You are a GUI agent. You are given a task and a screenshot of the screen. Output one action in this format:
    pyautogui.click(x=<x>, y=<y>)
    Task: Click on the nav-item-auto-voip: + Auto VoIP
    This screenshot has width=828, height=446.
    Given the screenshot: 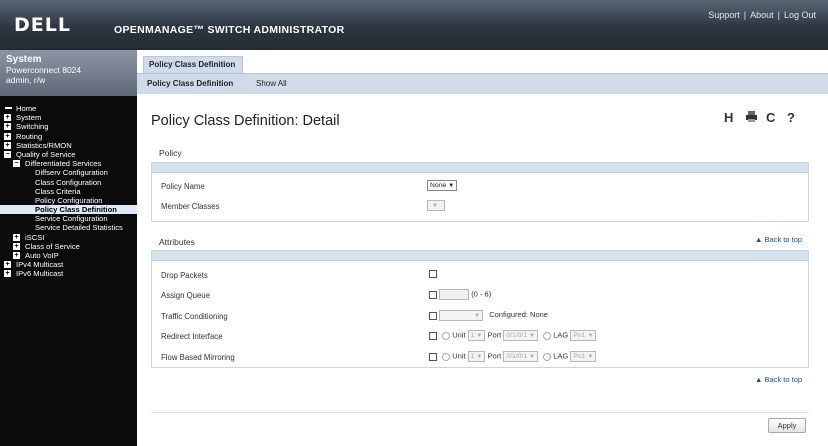 What is the action you would take?
    pyautogui.click(x=68, y=255)
    